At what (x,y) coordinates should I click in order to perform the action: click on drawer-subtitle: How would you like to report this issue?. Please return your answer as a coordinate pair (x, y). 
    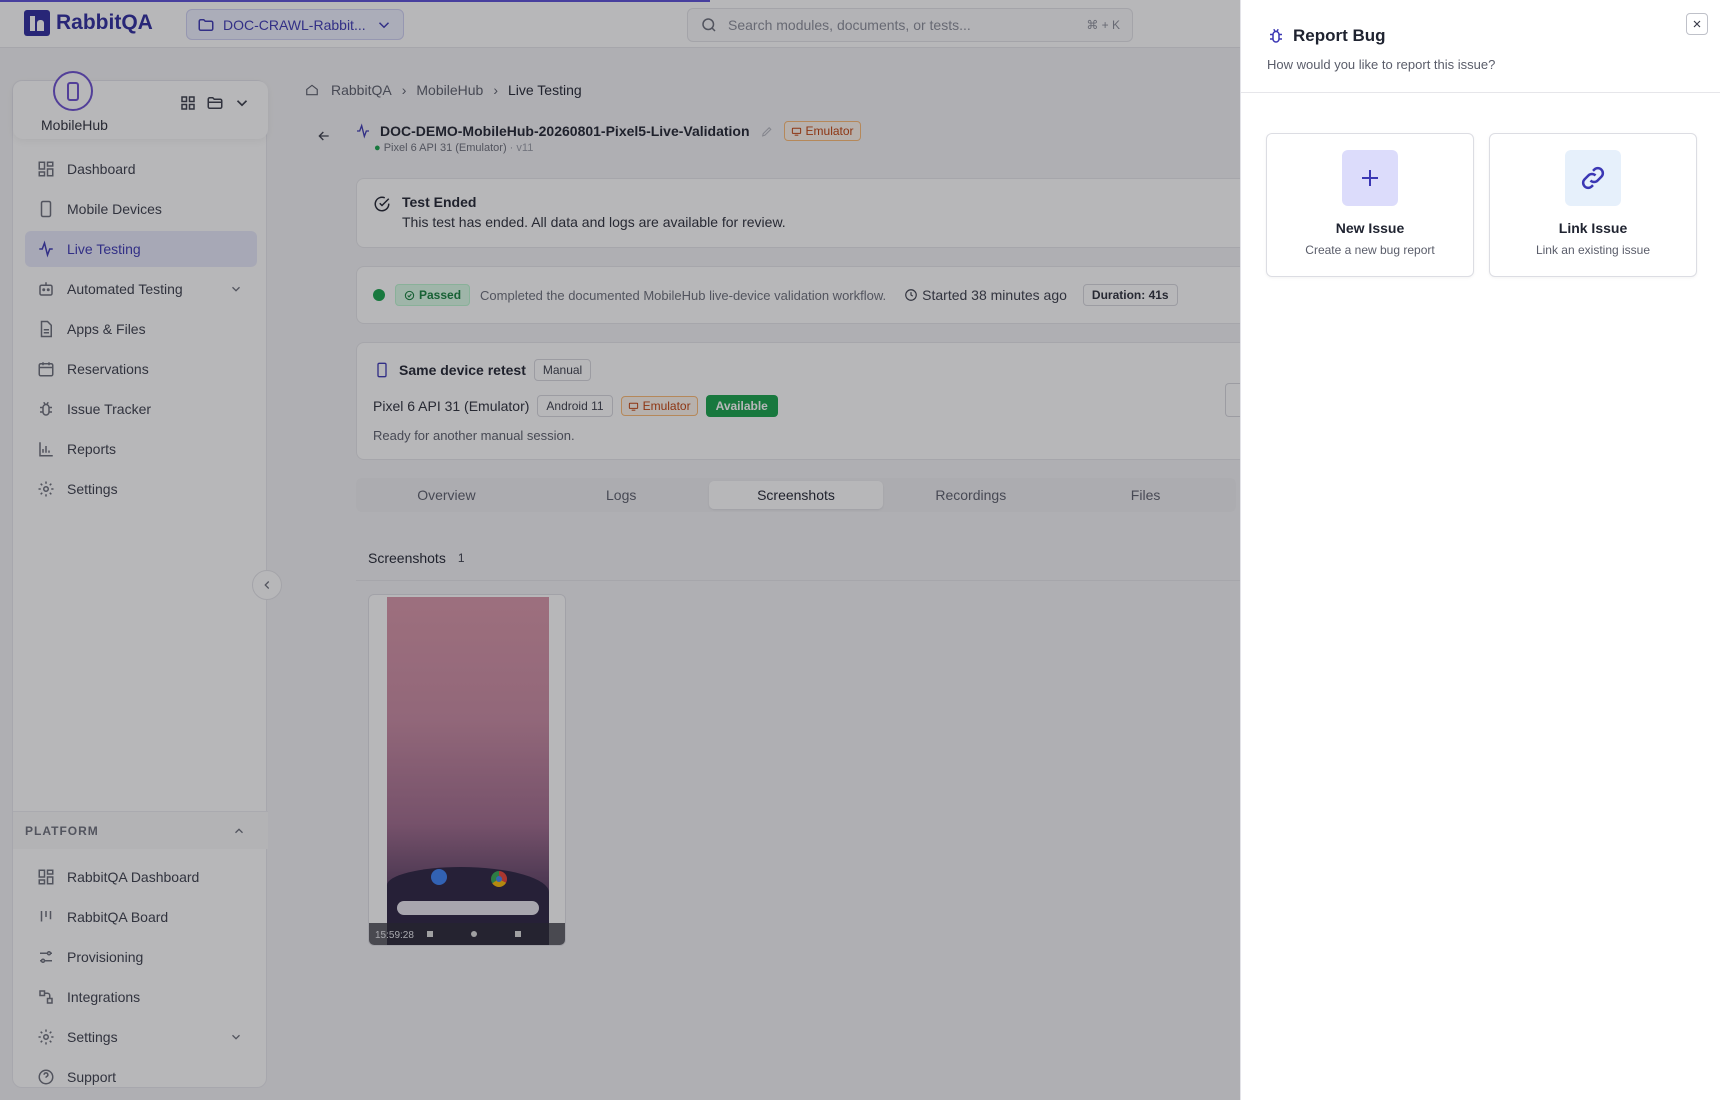
    Looking at the image, I should click on (1381, 64).